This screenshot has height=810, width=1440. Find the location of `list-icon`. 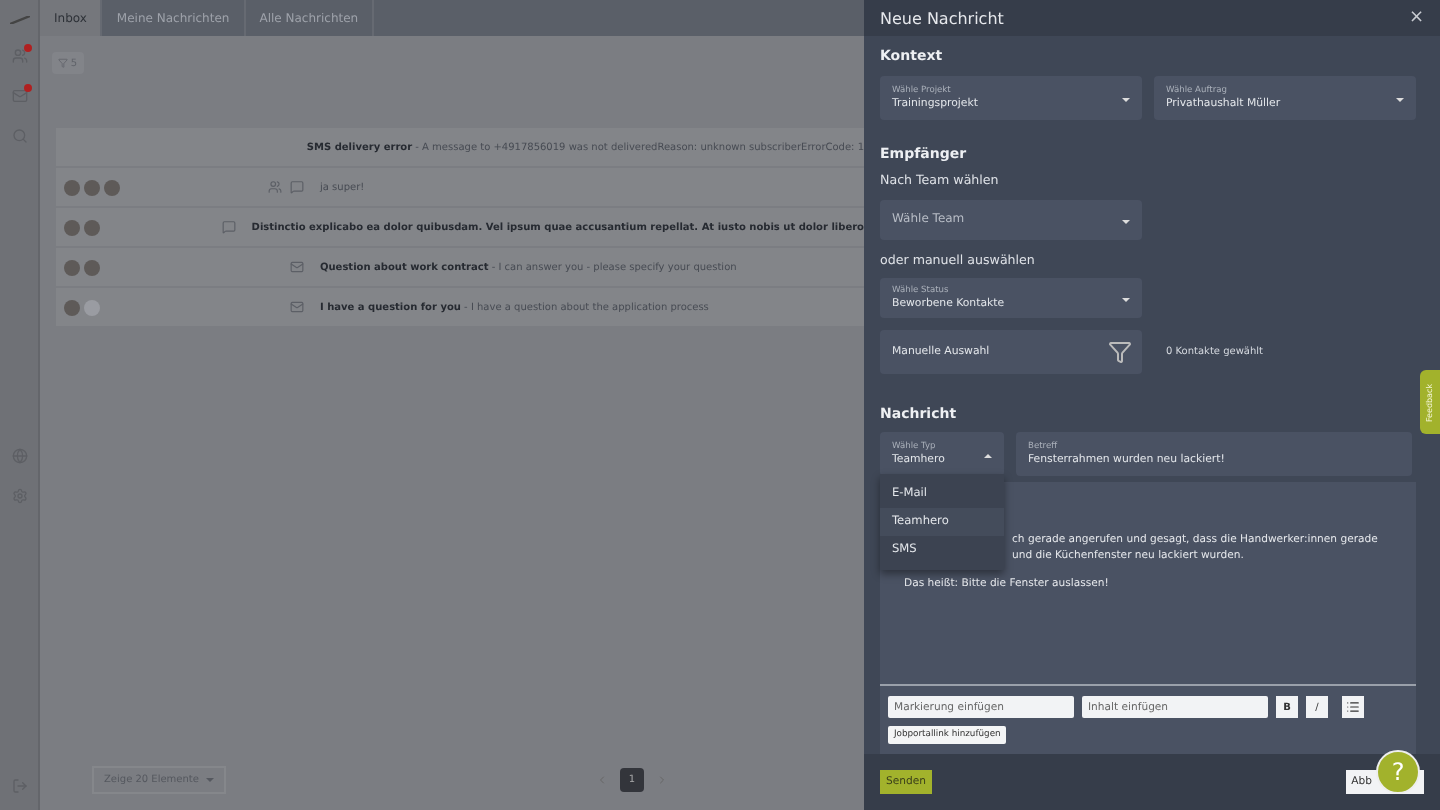

list-icon is located at coordinates (1353, 707).